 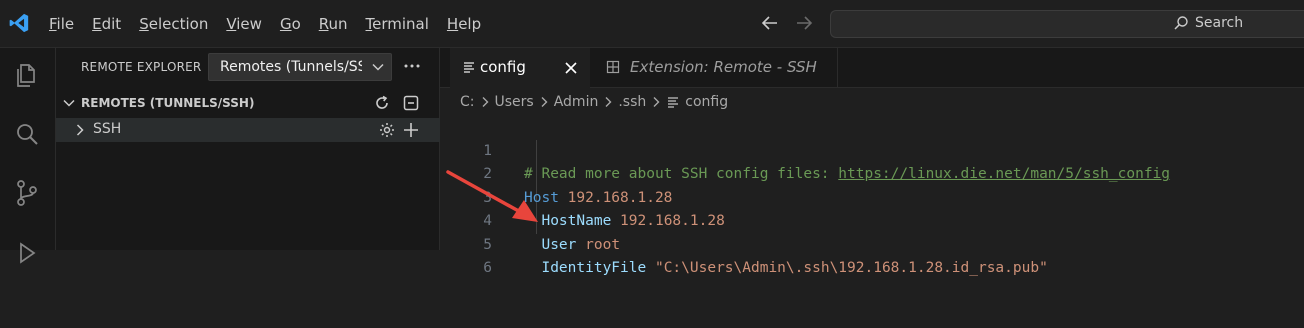 I want to click on remotes-dropdown-value: Remotes (Tunnels/SSH), so click(x=291, y=67).